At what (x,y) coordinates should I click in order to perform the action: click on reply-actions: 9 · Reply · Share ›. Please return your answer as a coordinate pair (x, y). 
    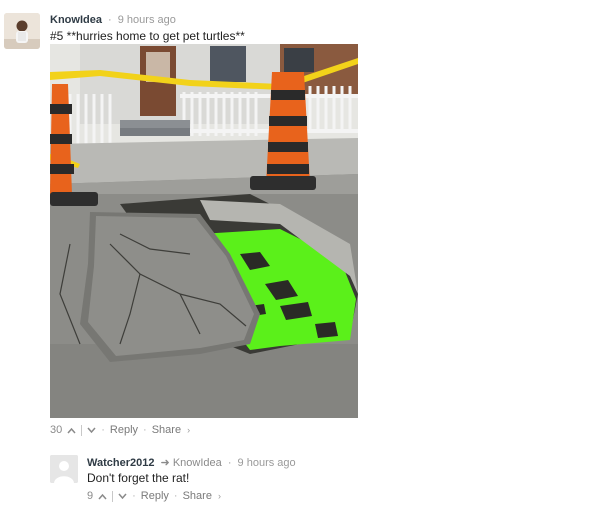
    Looking at the image, I should click on (154, 496).